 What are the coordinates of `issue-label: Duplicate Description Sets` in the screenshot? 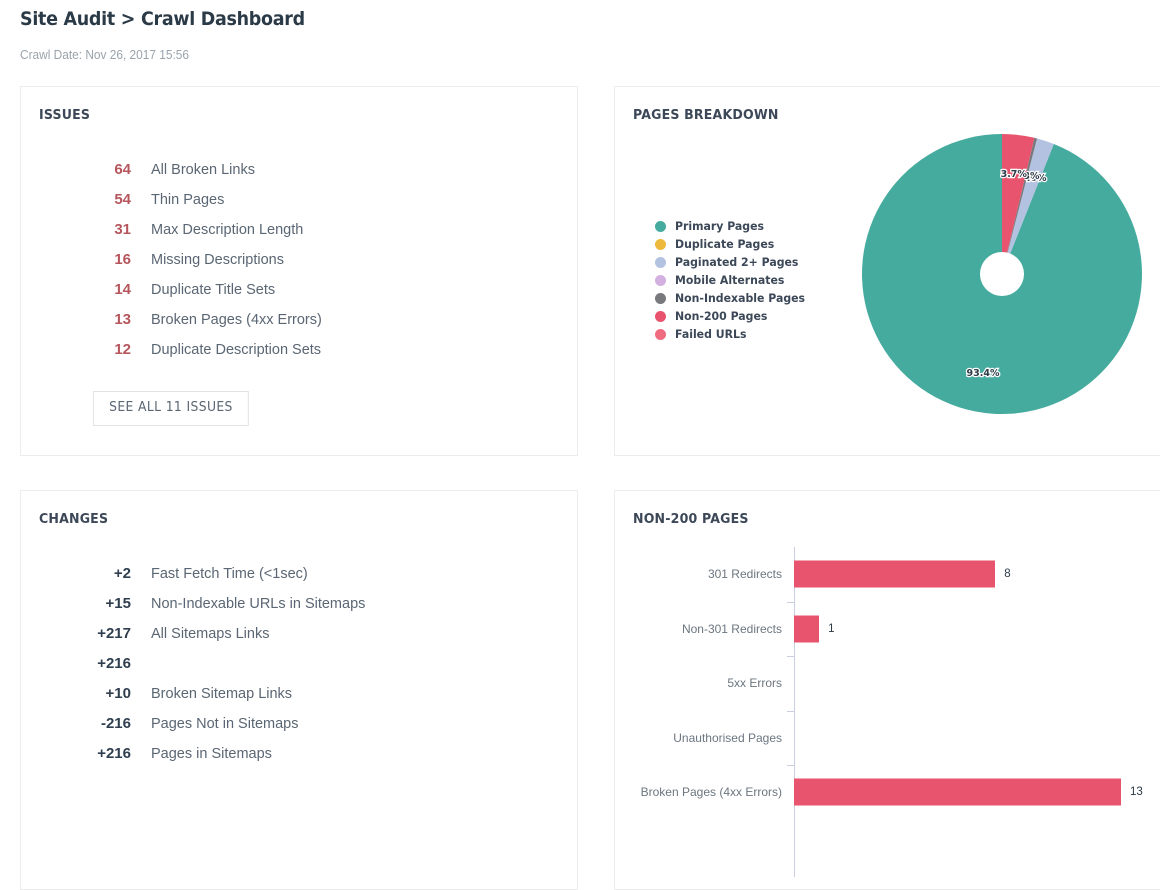 It's located at (236, 350).